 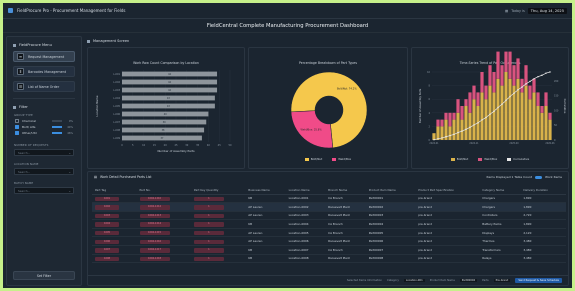 What do you see at coordinates (556, 96) in the screenshot?
I see `y2-tick-label: 150` at bounding box center [556, 96].